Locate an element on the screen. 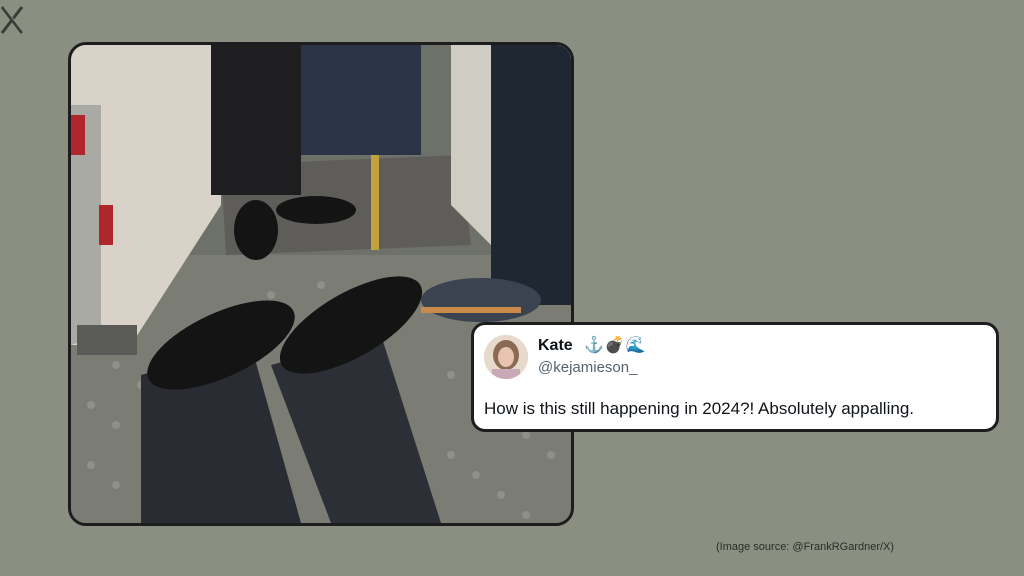 Image resolution: width=1024 pixels, height=576 pixels. author-name: Kate is located at coordinates (555, 346).